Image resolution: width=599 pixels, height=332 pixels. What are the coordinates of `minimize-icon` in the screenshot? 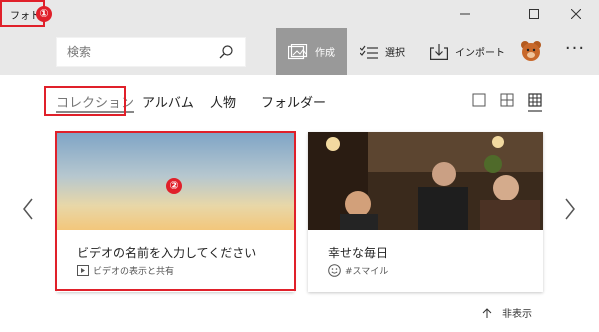 It's located at (465, 14).